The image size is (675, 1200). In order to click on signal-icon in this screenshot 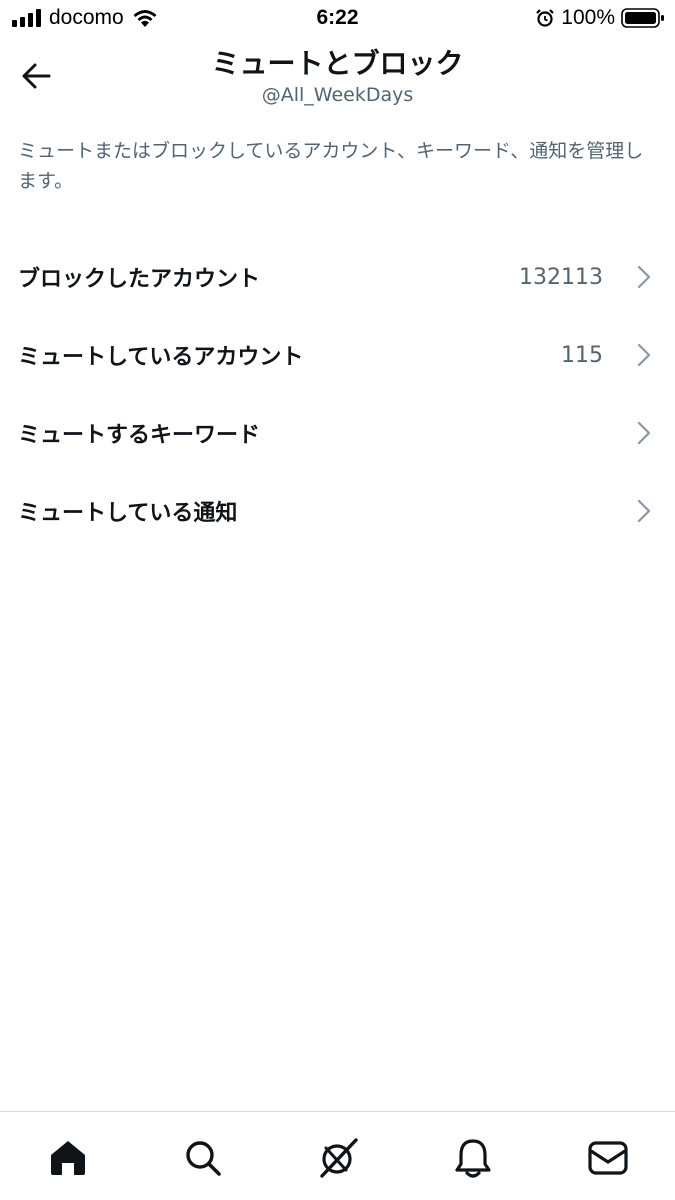, I will do `click(26, 18)`.